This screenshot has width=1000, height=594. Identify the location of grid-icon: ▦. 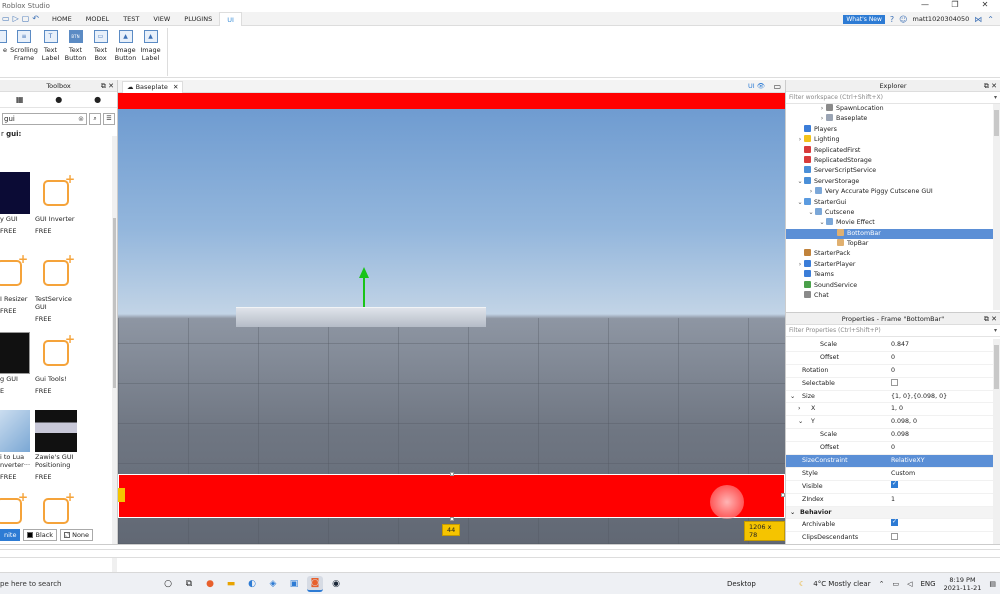
(20, 99).